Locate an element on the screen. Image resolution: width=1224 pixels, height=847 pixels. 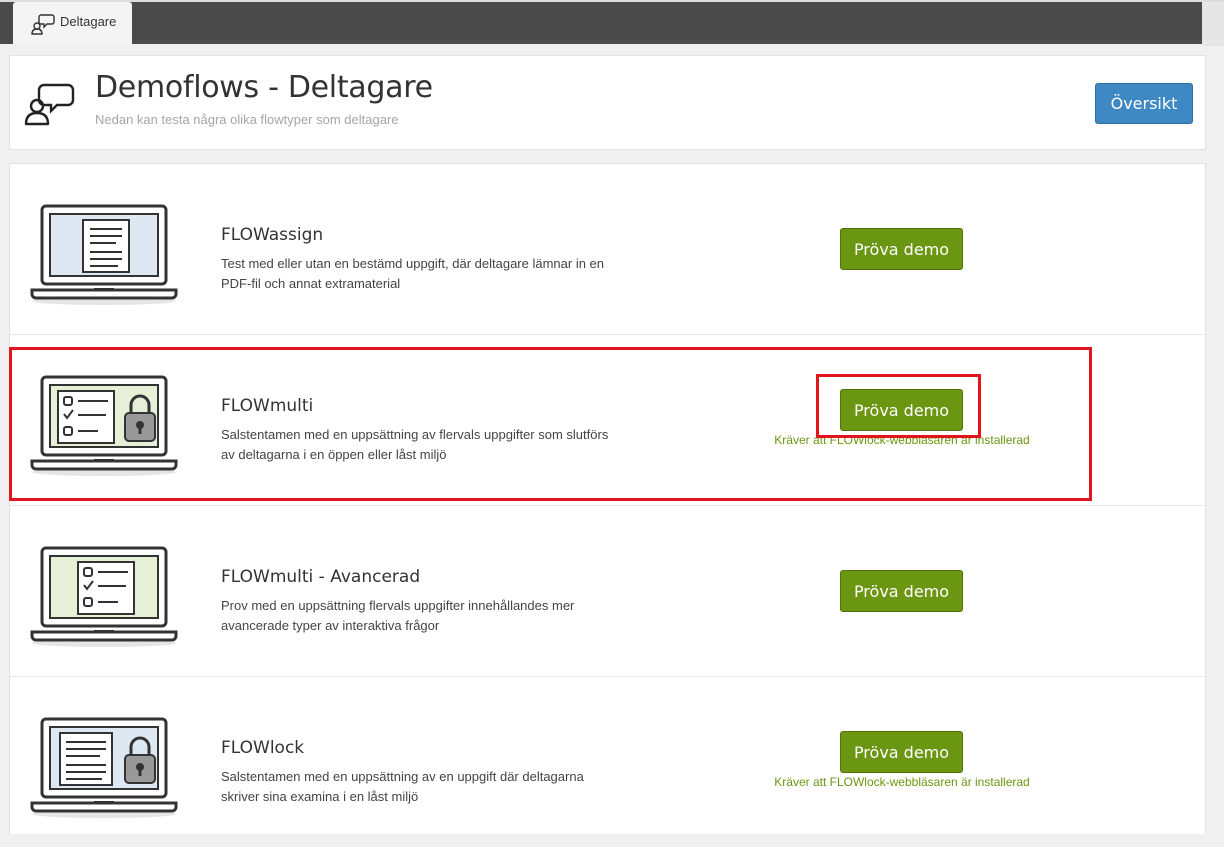
scrollbar-strip is located at coordinates (1213, 24).